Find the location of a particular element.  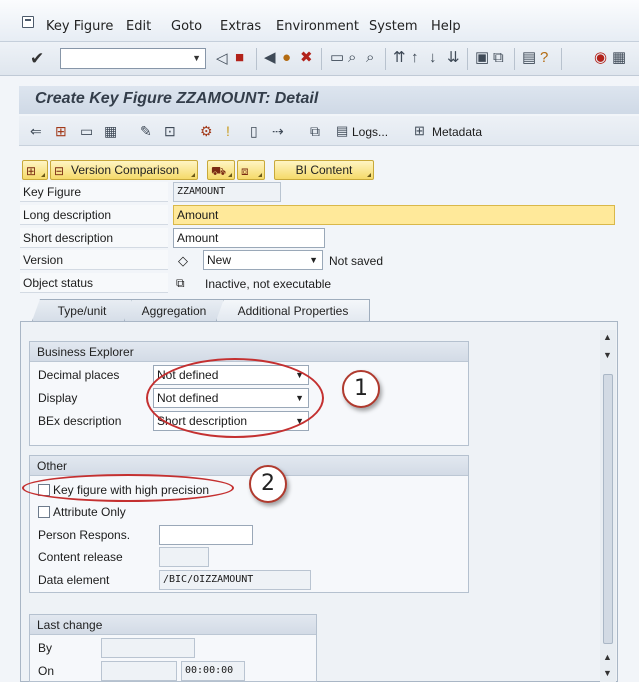

customize-help-icon: ◉ is located at coordinates (600, 57).